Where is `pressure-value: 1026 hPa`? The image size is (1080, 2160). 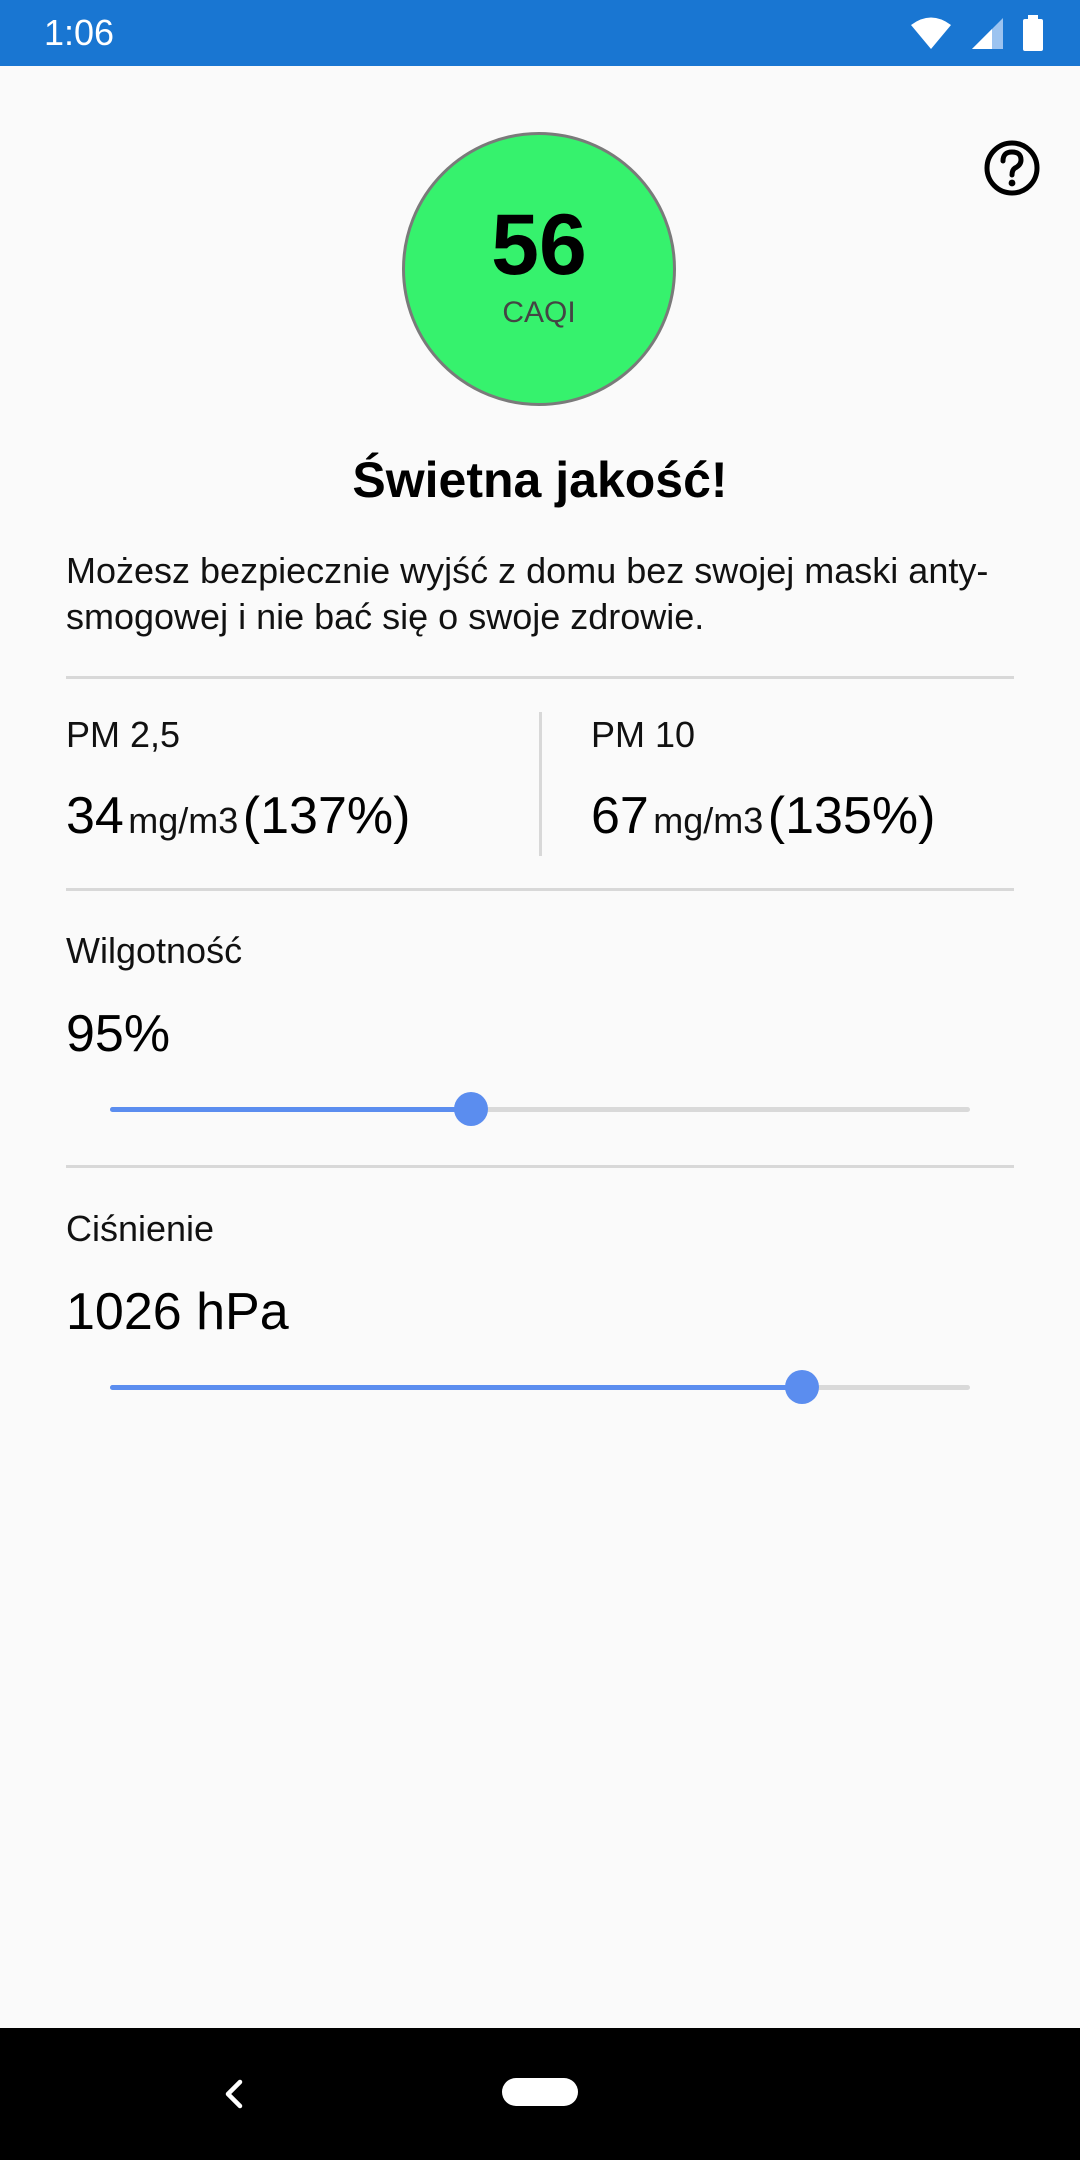
pressure-value: 1026 hPa is located at coordinates (177, 1312).